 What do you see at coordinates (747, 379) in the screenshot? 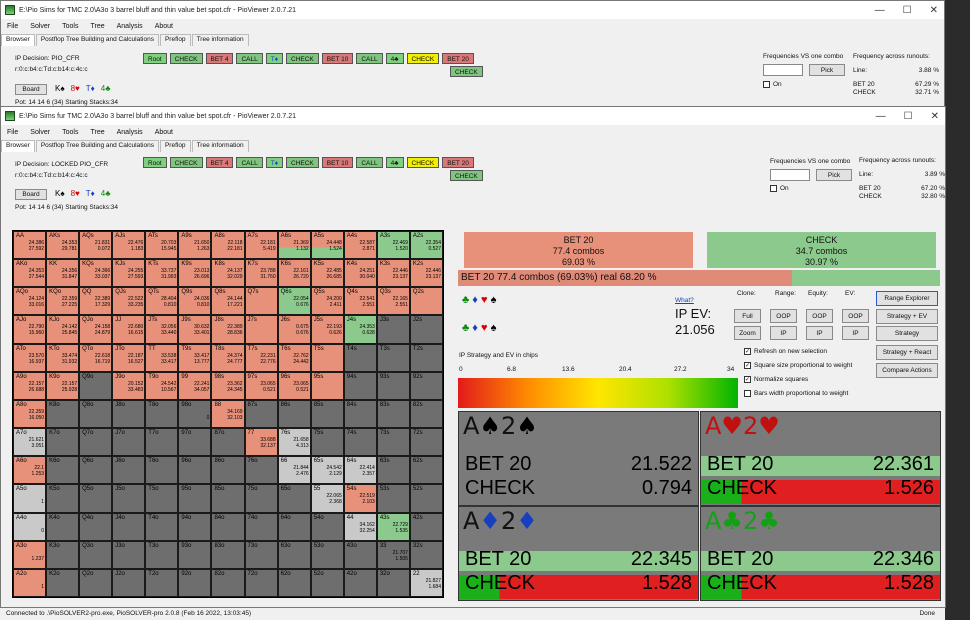
I see `checkbox: ✓` at bounding box center [747, 379].